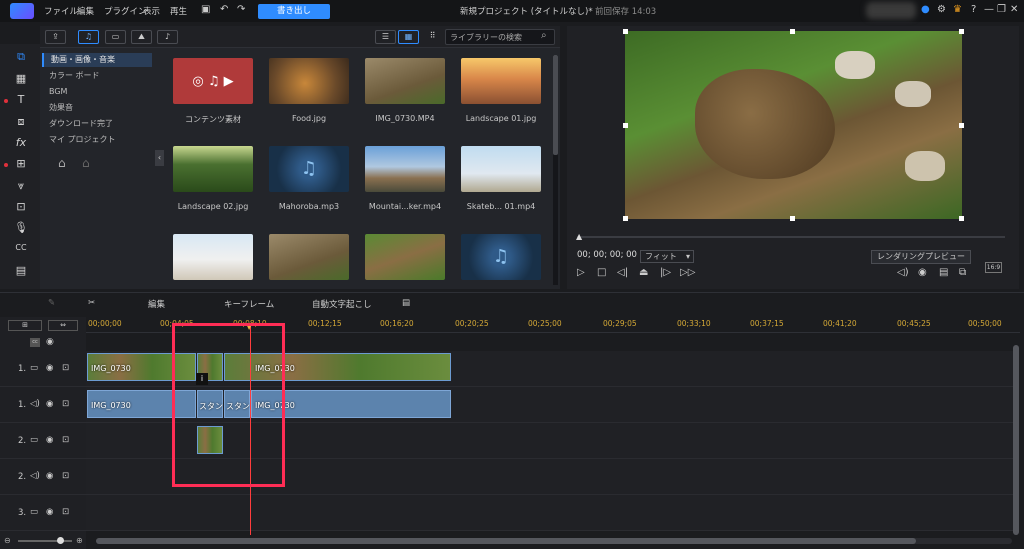 The image size is (1024, 549). Describe the element at coordinates (1014, 9) in the screenshot. I see `close-icon: ✕` at that location.